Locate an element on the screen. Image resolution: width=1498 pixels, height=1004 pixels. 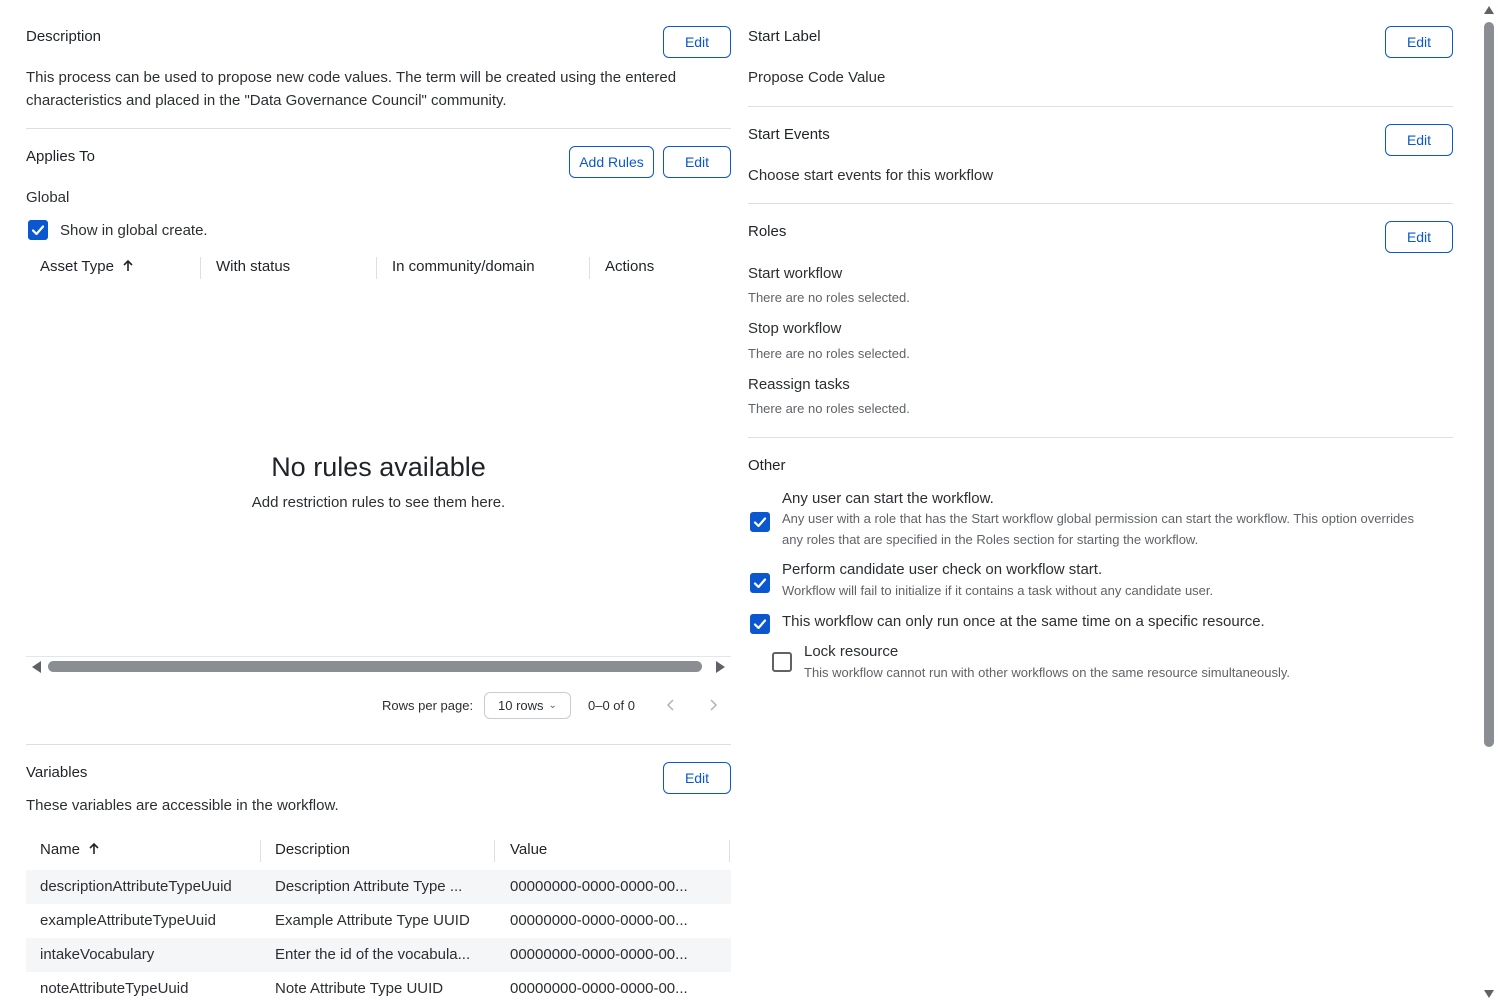
variables-edit-button: Edit is located at coordinates (697, 778).